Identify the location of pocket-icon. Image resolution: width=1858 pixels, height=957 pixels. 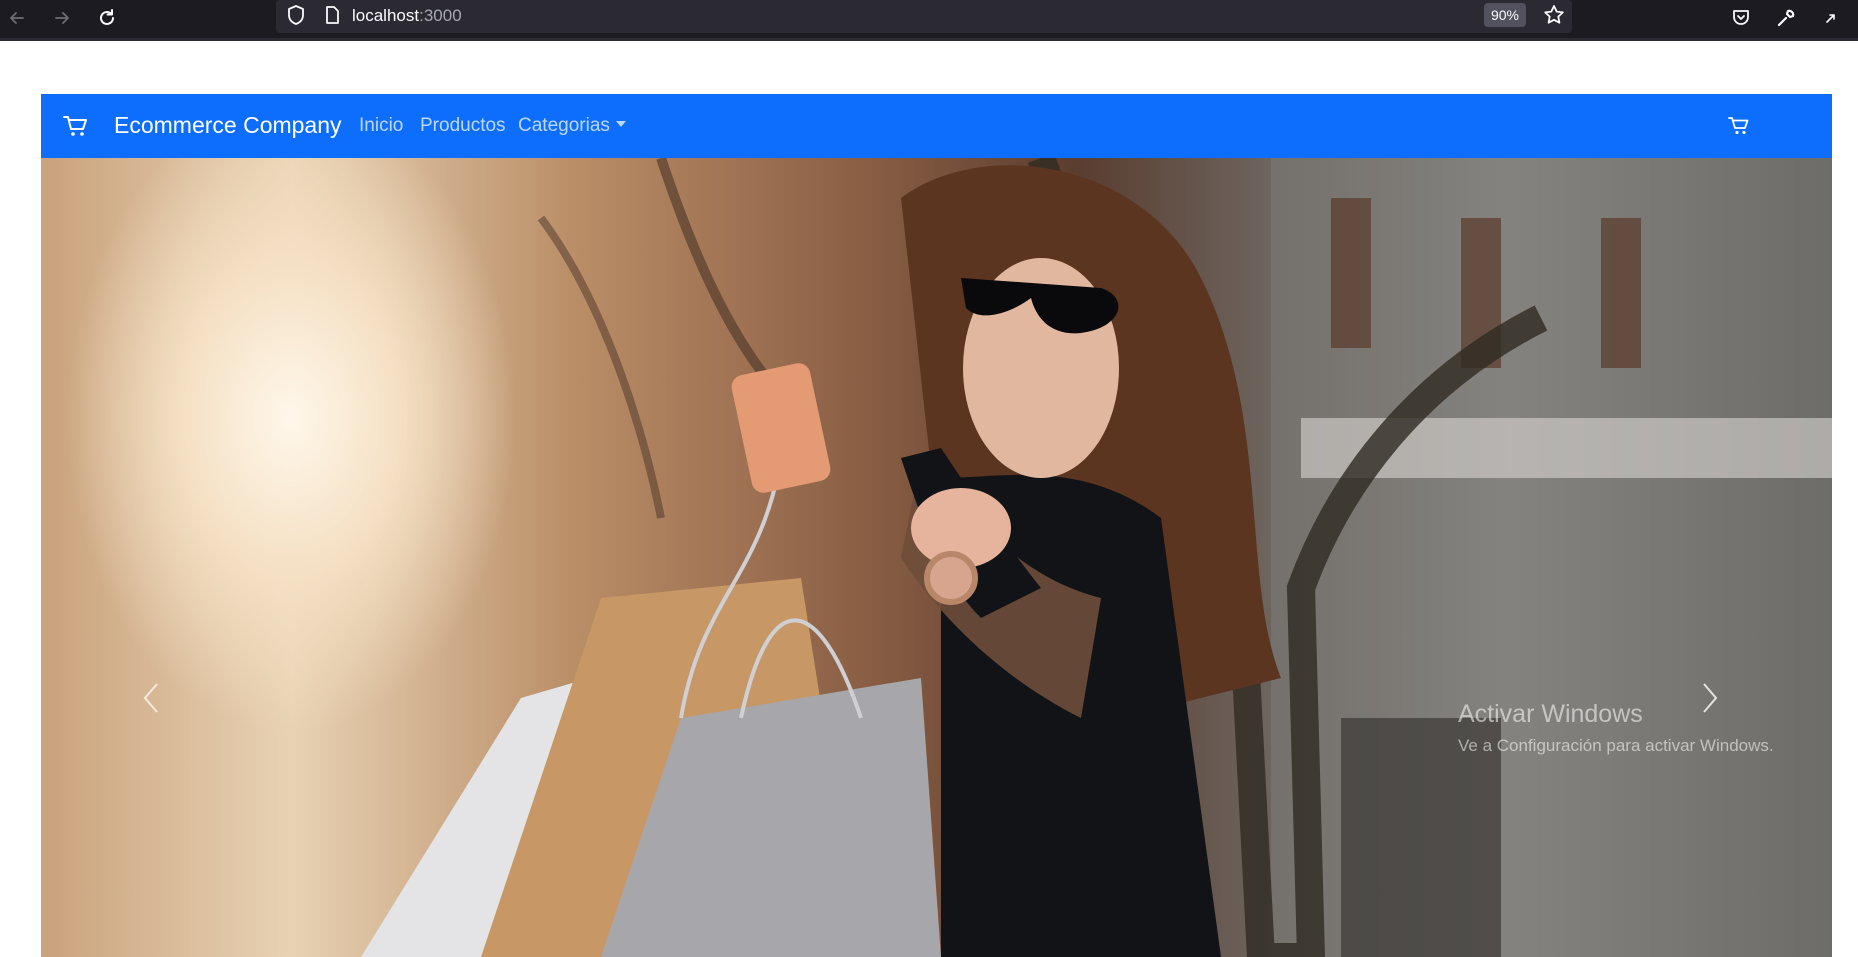
(1741, 18).